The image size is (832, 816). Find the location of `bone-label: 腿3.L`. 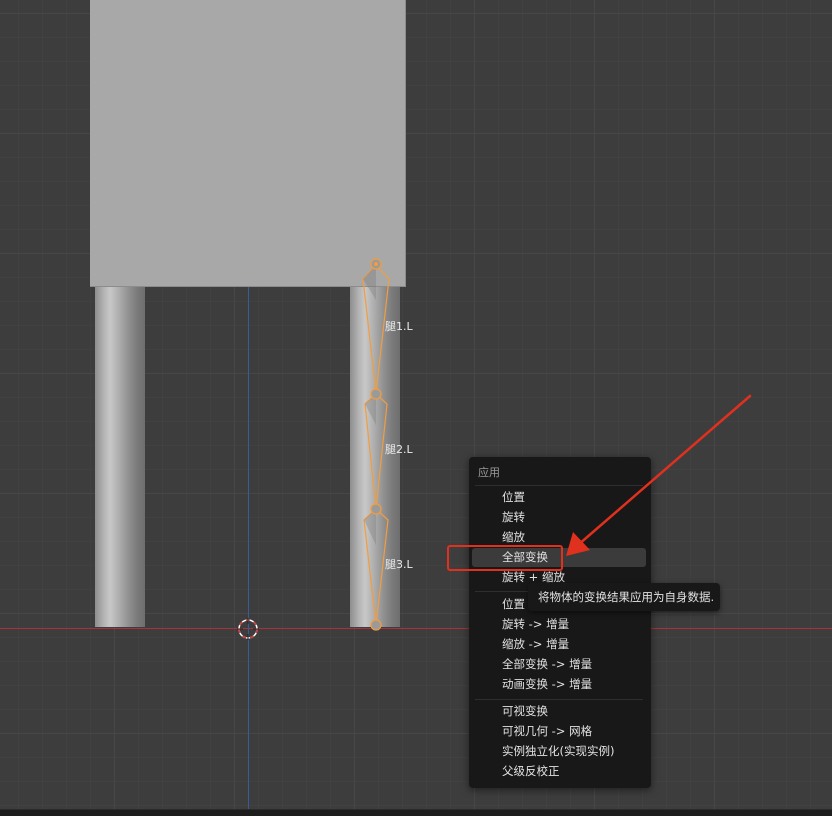

bone-label: 腿3.L is located at coordinates (399, 564).